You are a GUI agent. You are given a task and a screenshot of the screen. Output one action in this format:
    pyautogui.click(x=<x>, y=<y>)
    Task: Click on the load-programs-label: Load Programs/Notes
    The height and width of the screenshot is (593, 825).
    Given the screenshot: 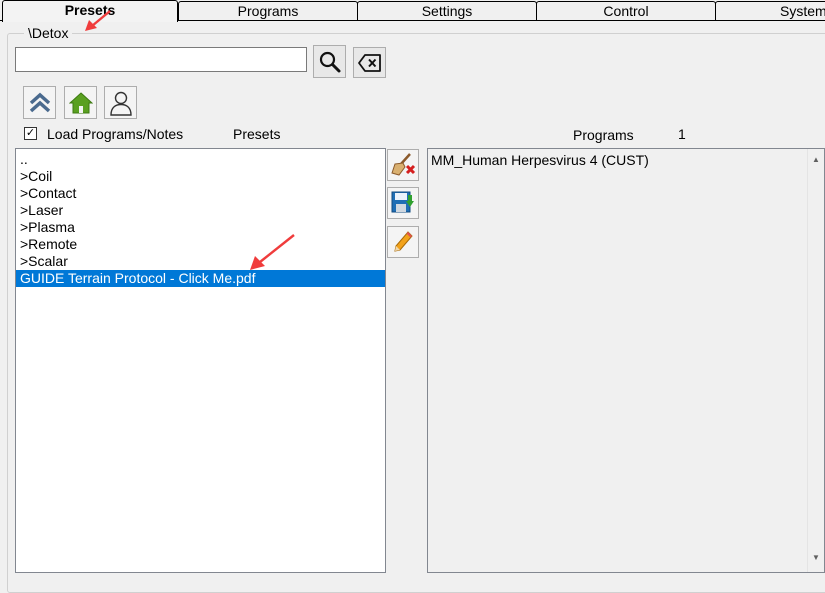 What is the action you would take?
    pyautogui.click(x=115, y=134)
    